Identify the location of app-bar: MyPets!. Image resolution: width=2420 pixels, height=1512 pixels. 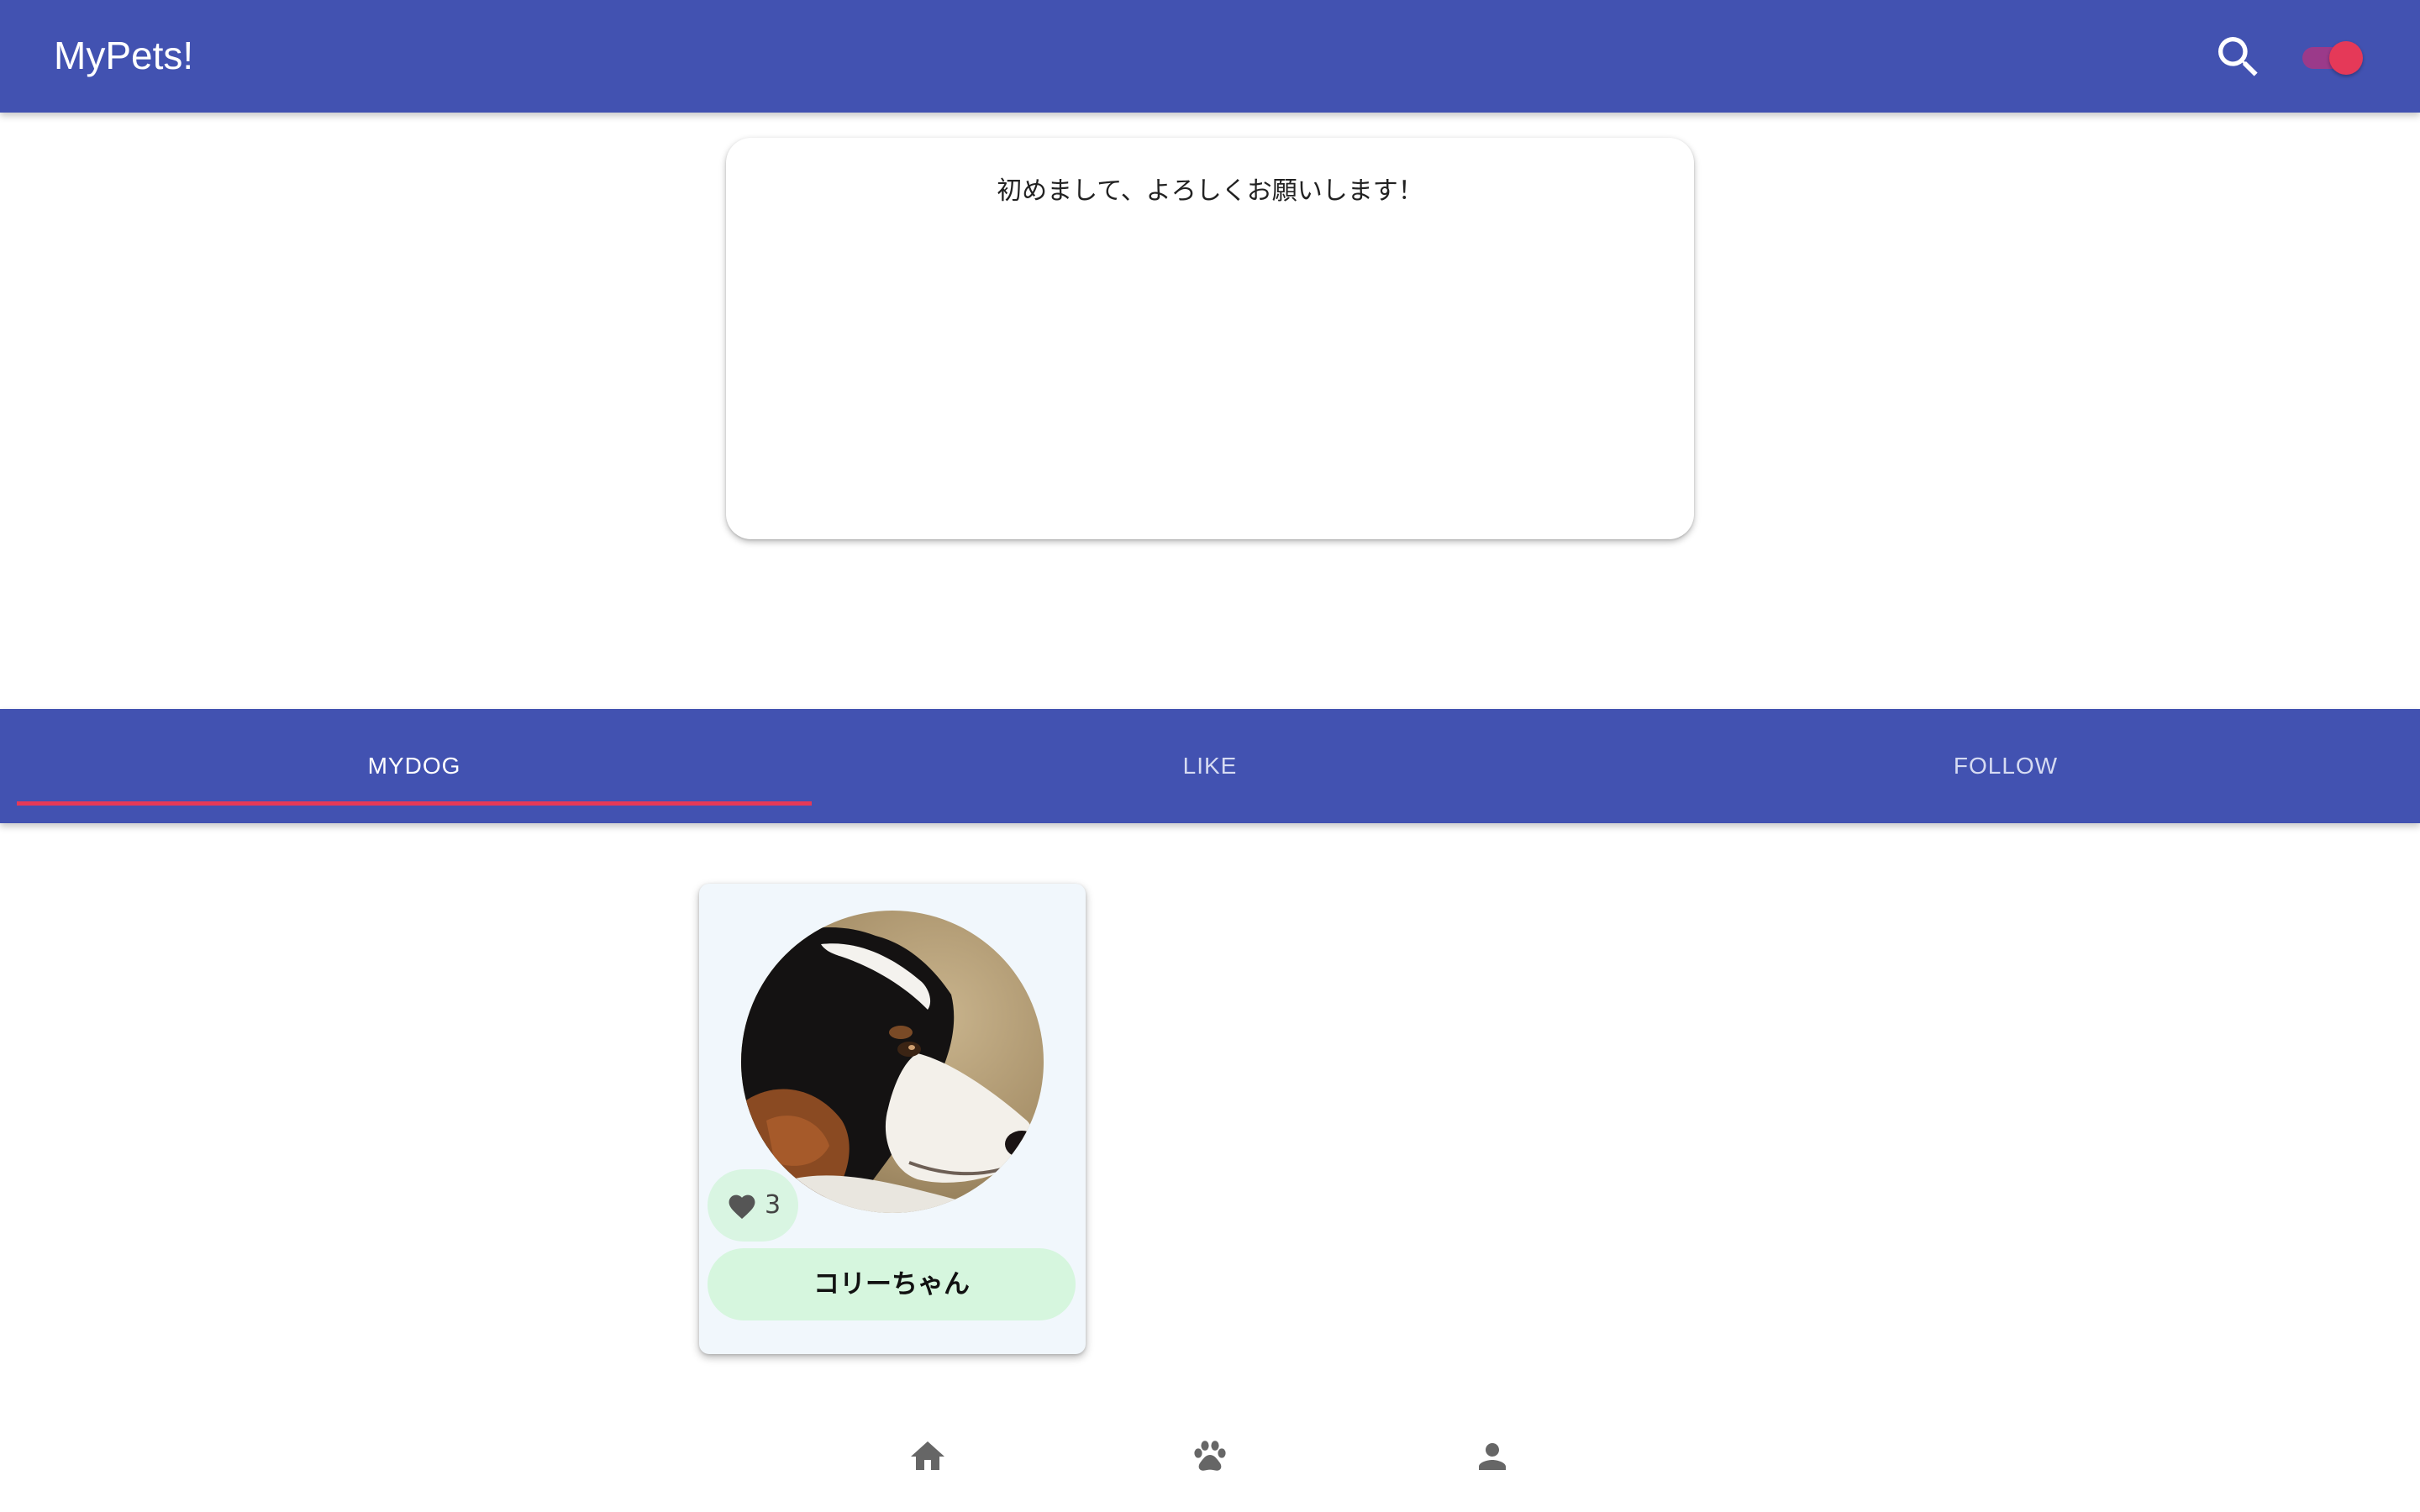
(1210, 56).